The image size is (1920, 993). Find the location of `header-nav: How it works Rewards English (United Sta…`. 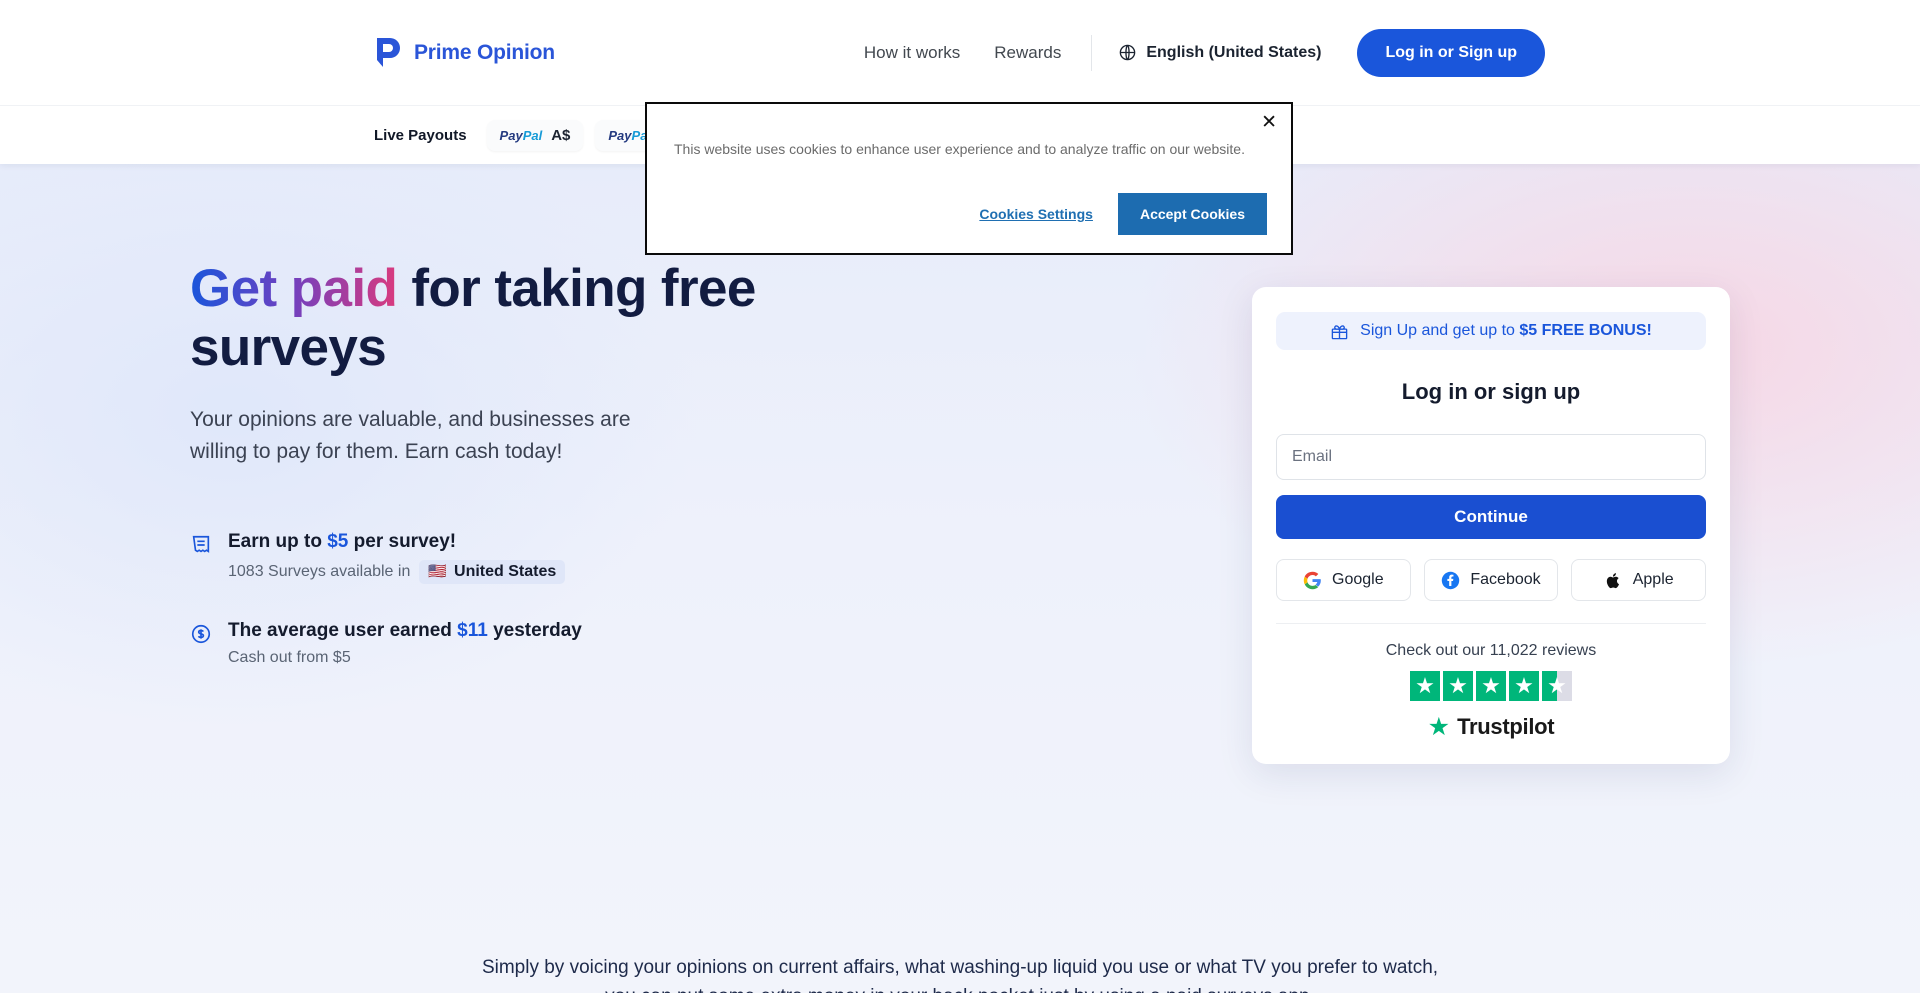

header-nav: How it works Rewards English (United Sta… is located at coordinates (1204, 52).